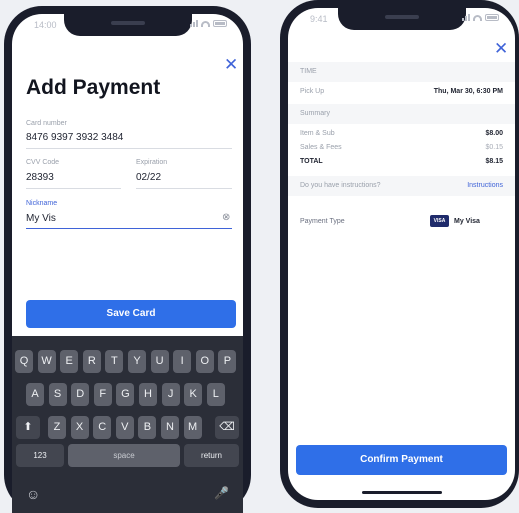 Image resolution: width=519 pixels, height=513 pixels. Describe the element at coordinates (312, 91) in the screenshot. I see `pickup-label: Pick Up` at that location.